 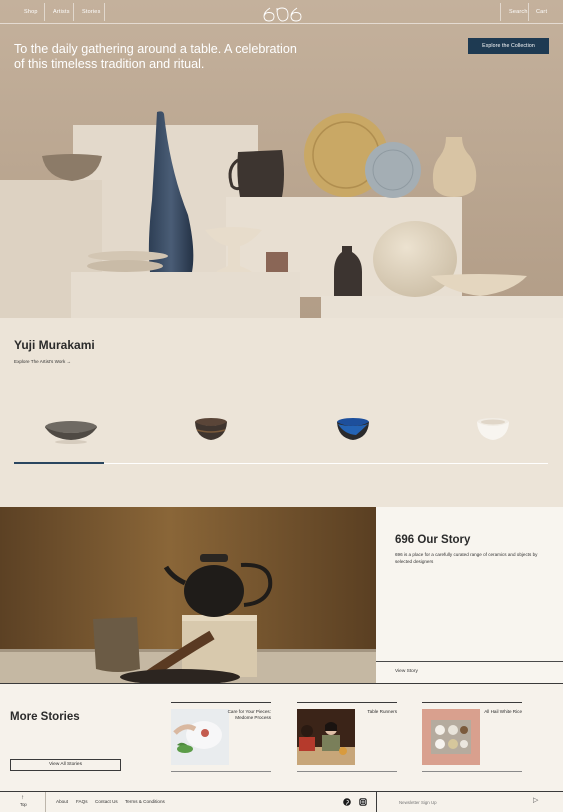 I want to click on story-card: All Hail White Rice, so click(x=472, y=737).